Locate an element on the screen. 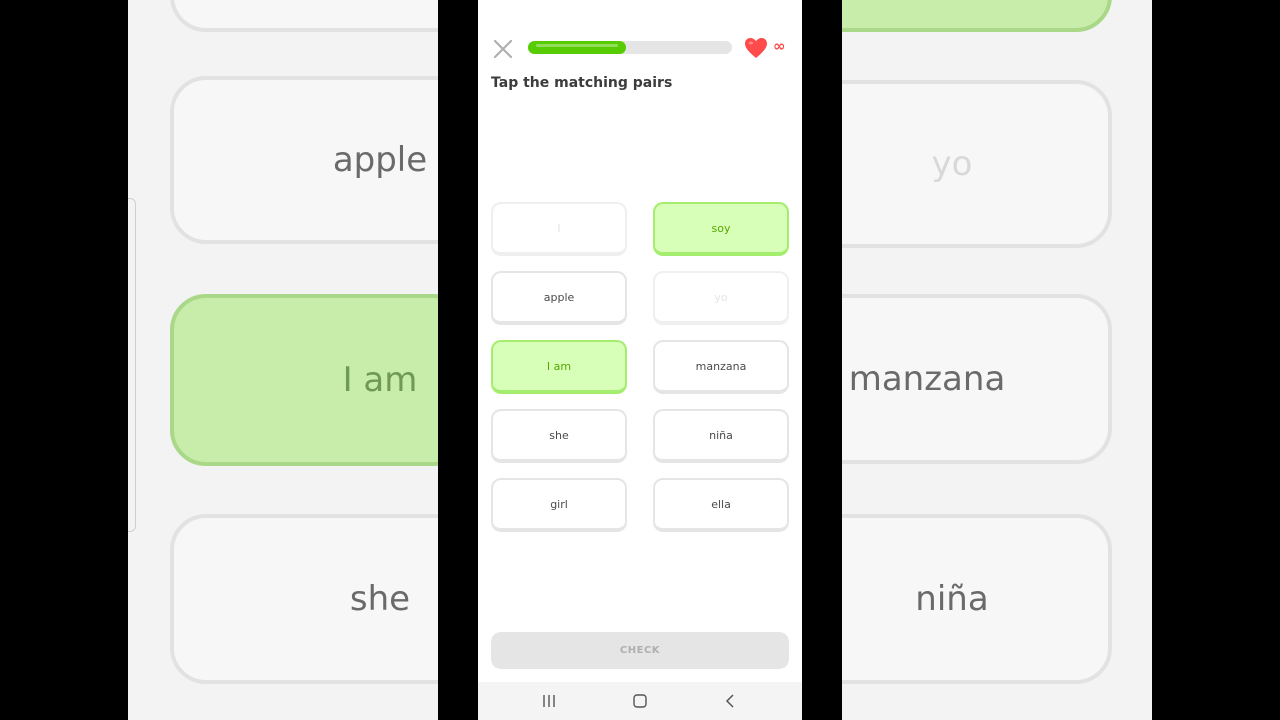 This screenshot has width=1280, height=720. recent-apps-icon is located at coordinates (549, 701).